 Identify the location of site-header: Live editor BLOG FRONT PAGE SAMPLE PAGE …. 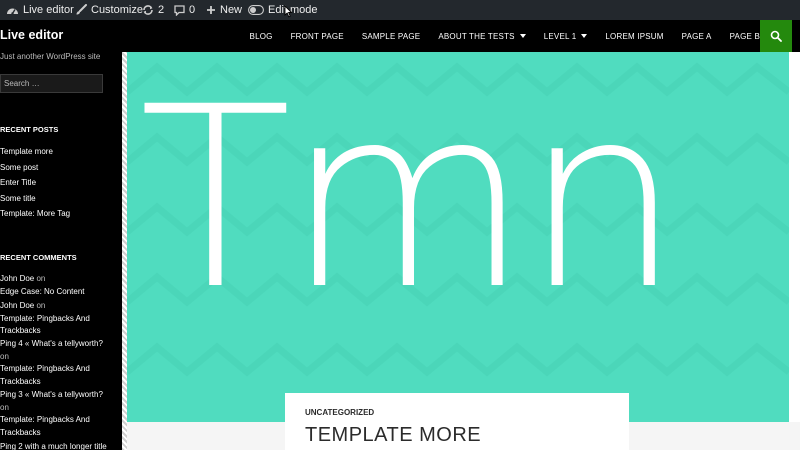
(400, 36).